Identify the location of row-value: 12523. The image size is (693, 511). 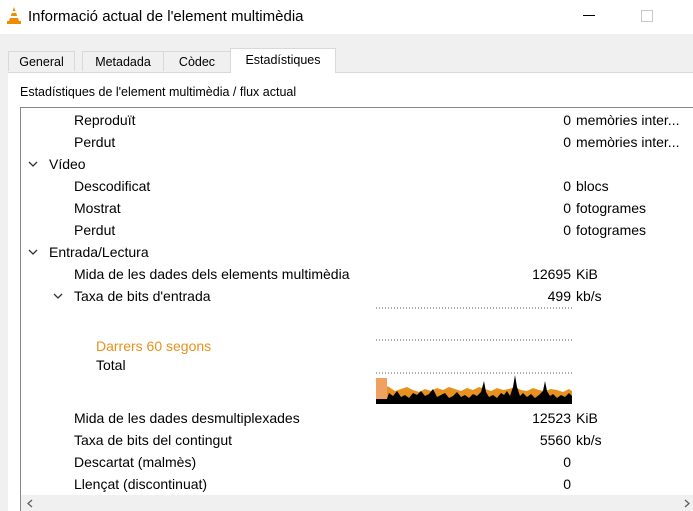
(551, 418).